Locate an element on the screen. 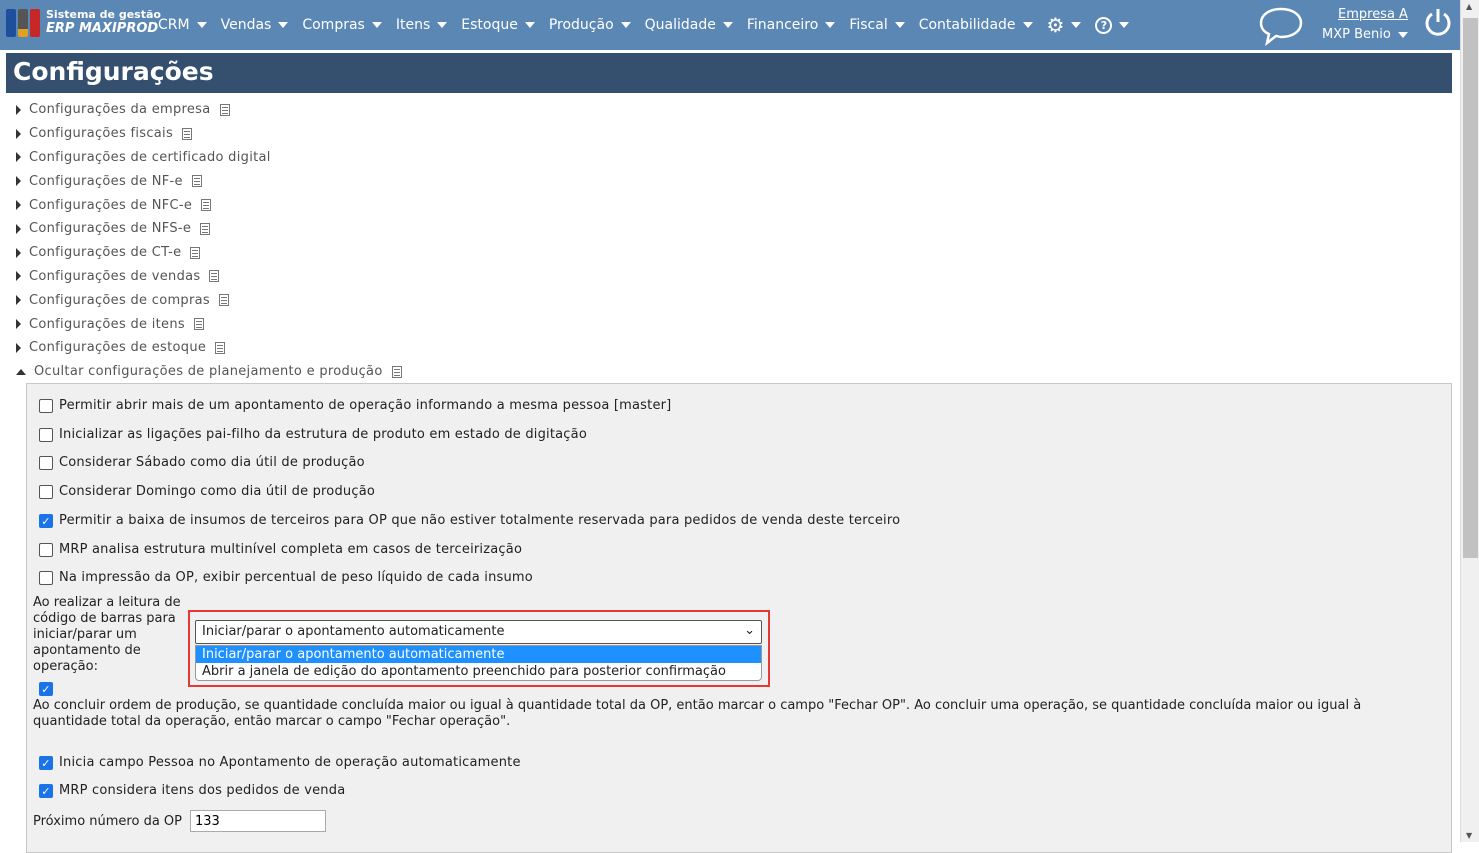 The width and height of the screenshot is (1479, 853). menu-qualidade: Qualidade is located at coordinates (689, 25).